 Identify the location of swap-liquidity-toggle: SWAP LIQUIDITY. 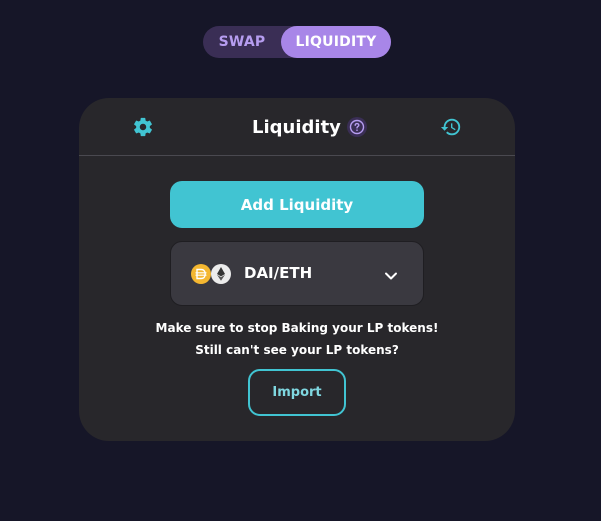
(297, 42).